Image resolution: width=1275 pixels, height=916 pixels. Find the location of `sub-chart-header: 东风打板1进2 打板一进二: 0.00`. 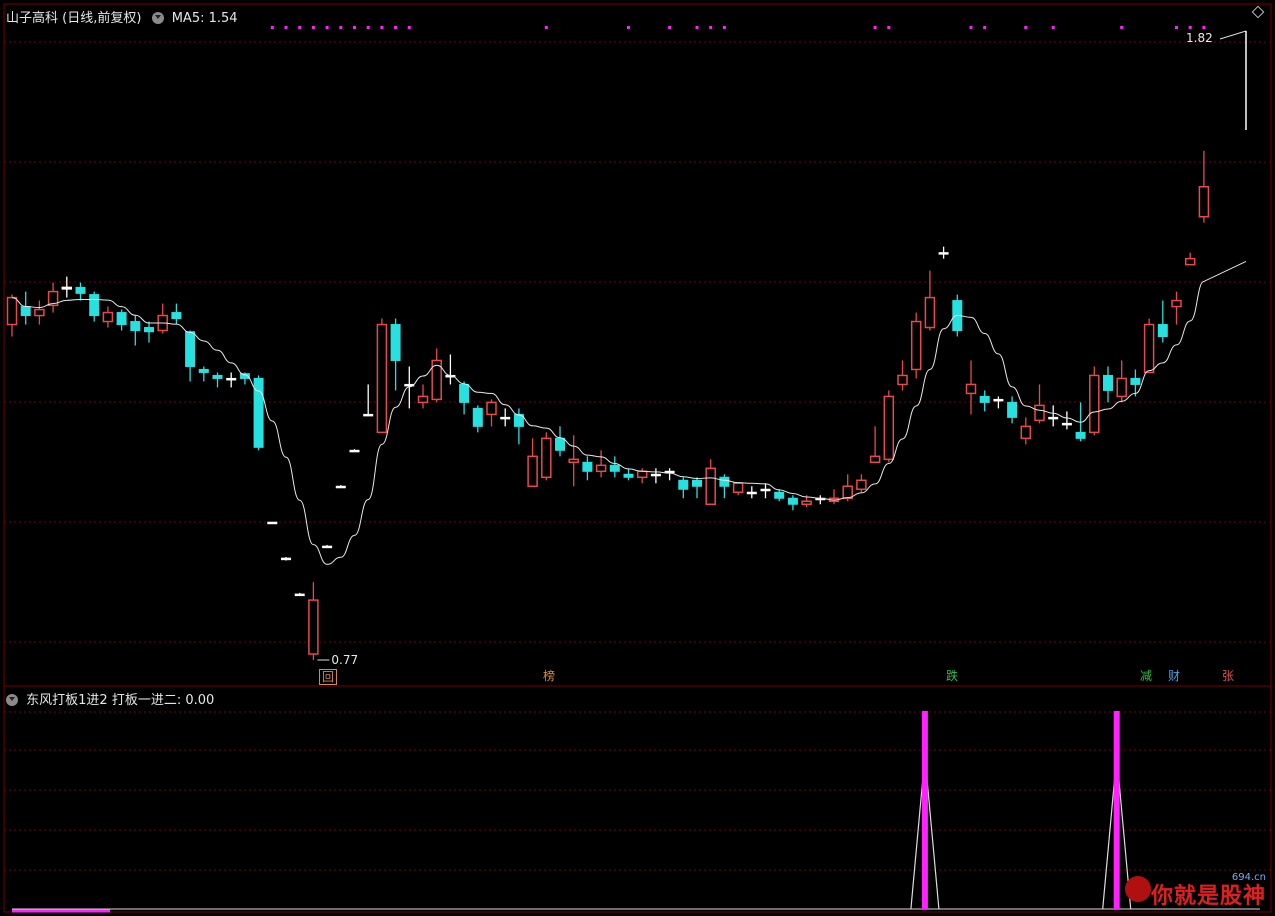

sub-chart-header: 东风打板1进2 打板一进二: 0.00 is located at coordinates (110, 698).